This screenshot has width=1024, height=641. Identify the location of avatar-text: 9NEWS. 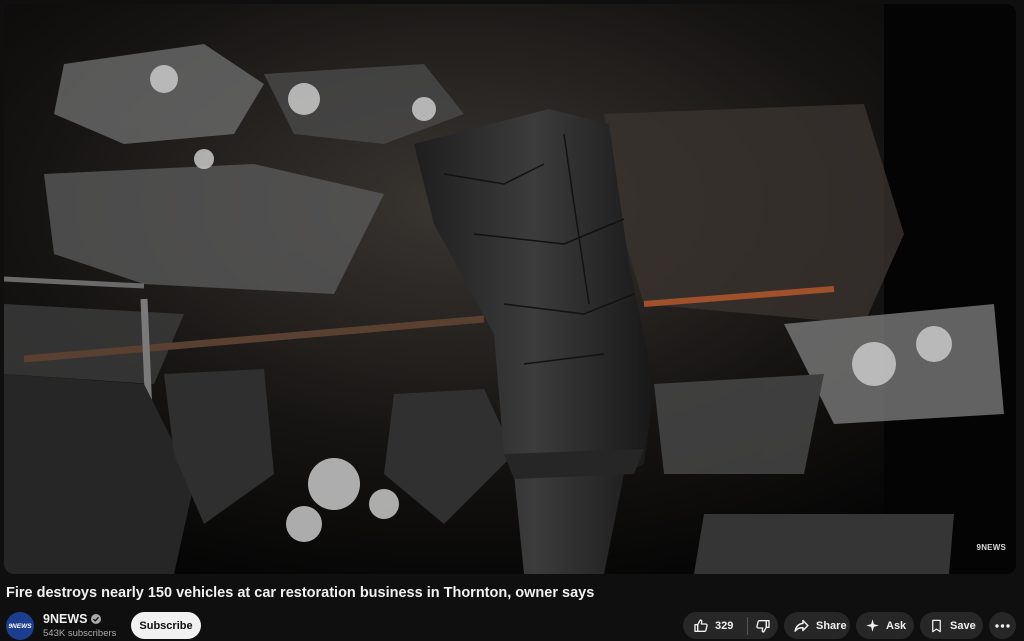
(20, 626).